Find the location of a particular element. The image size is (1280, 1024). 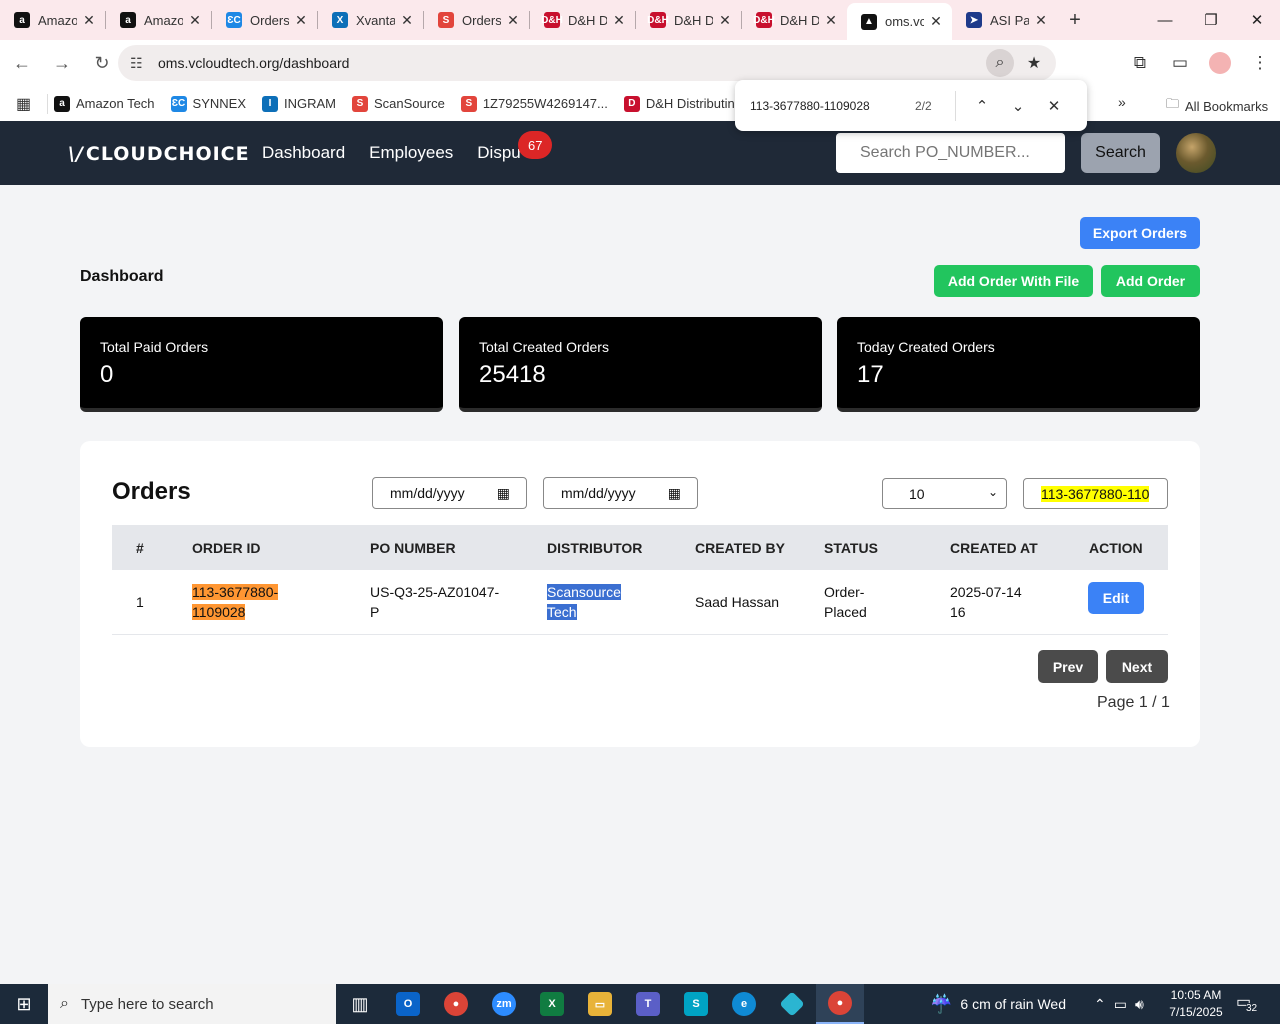

new-tab-button: + is located at coordinates (1075, 20).